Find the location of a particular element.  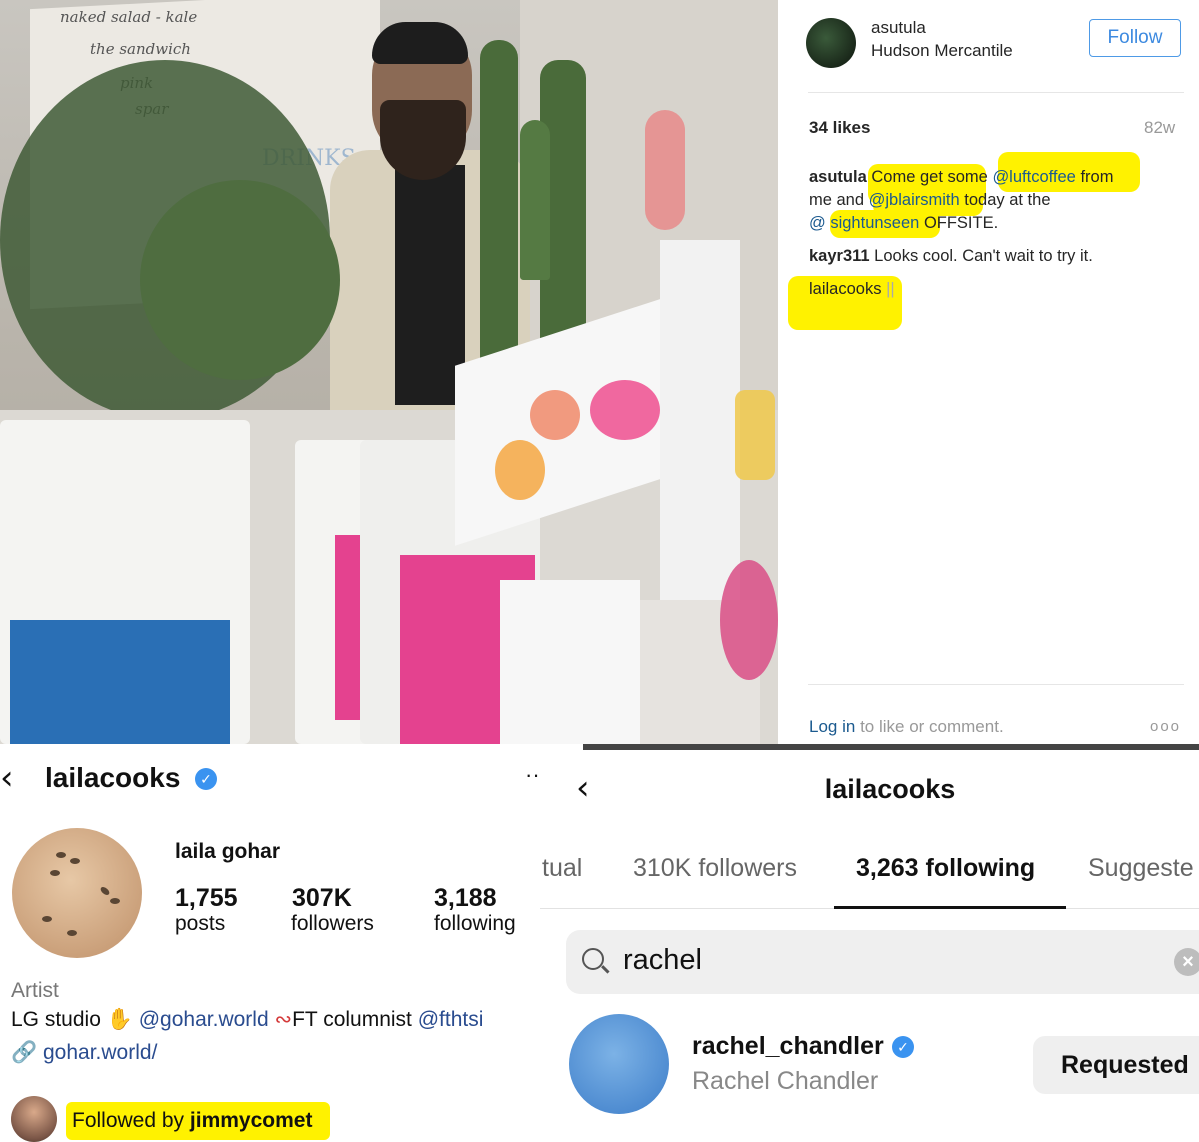

tab-suggested: Suggeste is located at coordinates (1141, 868).